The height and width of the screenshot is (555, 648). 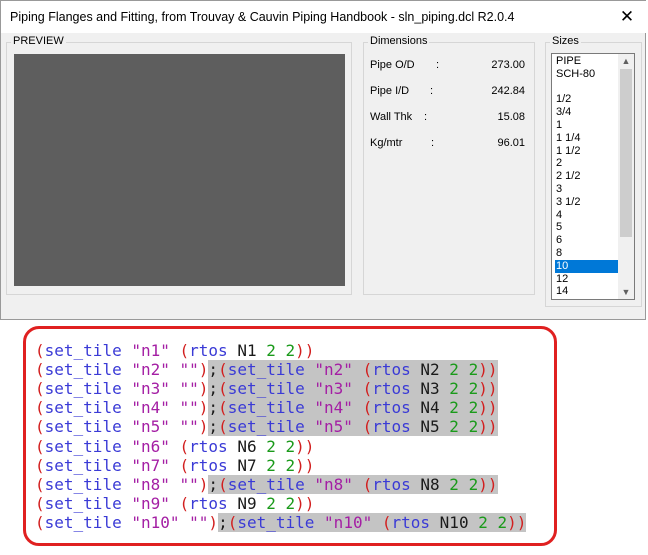 I want to click on code-line-commented: ;(set_tile "n10" (rtos N10 2 2)), so click(x=372, y=522).